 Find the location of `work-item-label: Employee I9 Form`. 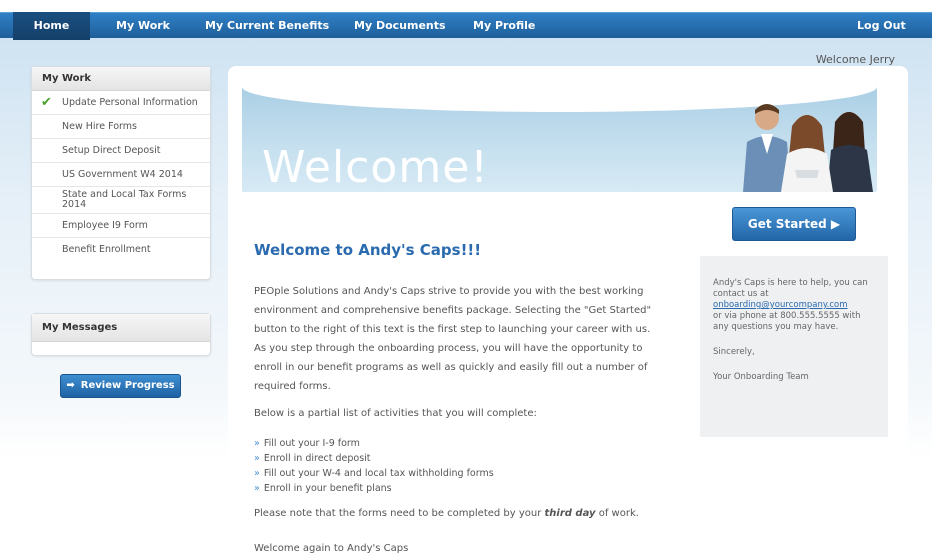

work-item-label: Employee I9 Form is located at coordinates (105, 225).